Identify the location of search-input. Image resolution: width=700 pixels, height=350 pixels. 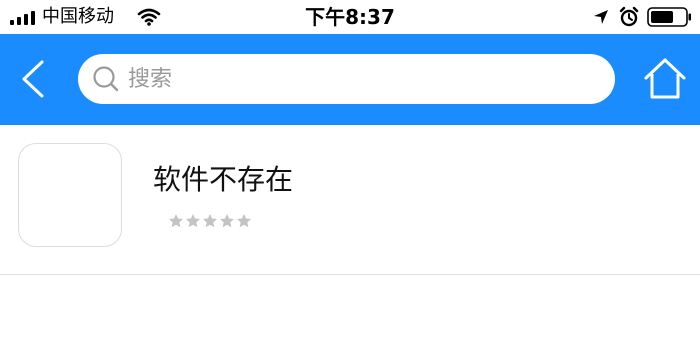
(363, 79).